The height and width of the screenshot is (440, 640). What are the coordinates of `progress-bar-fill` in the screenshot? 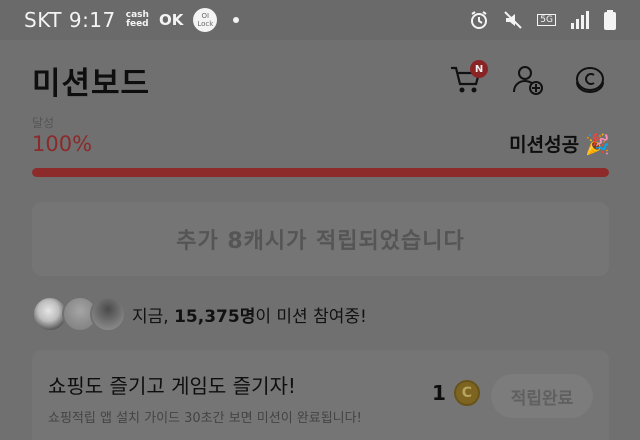 It's located at (320, 172).